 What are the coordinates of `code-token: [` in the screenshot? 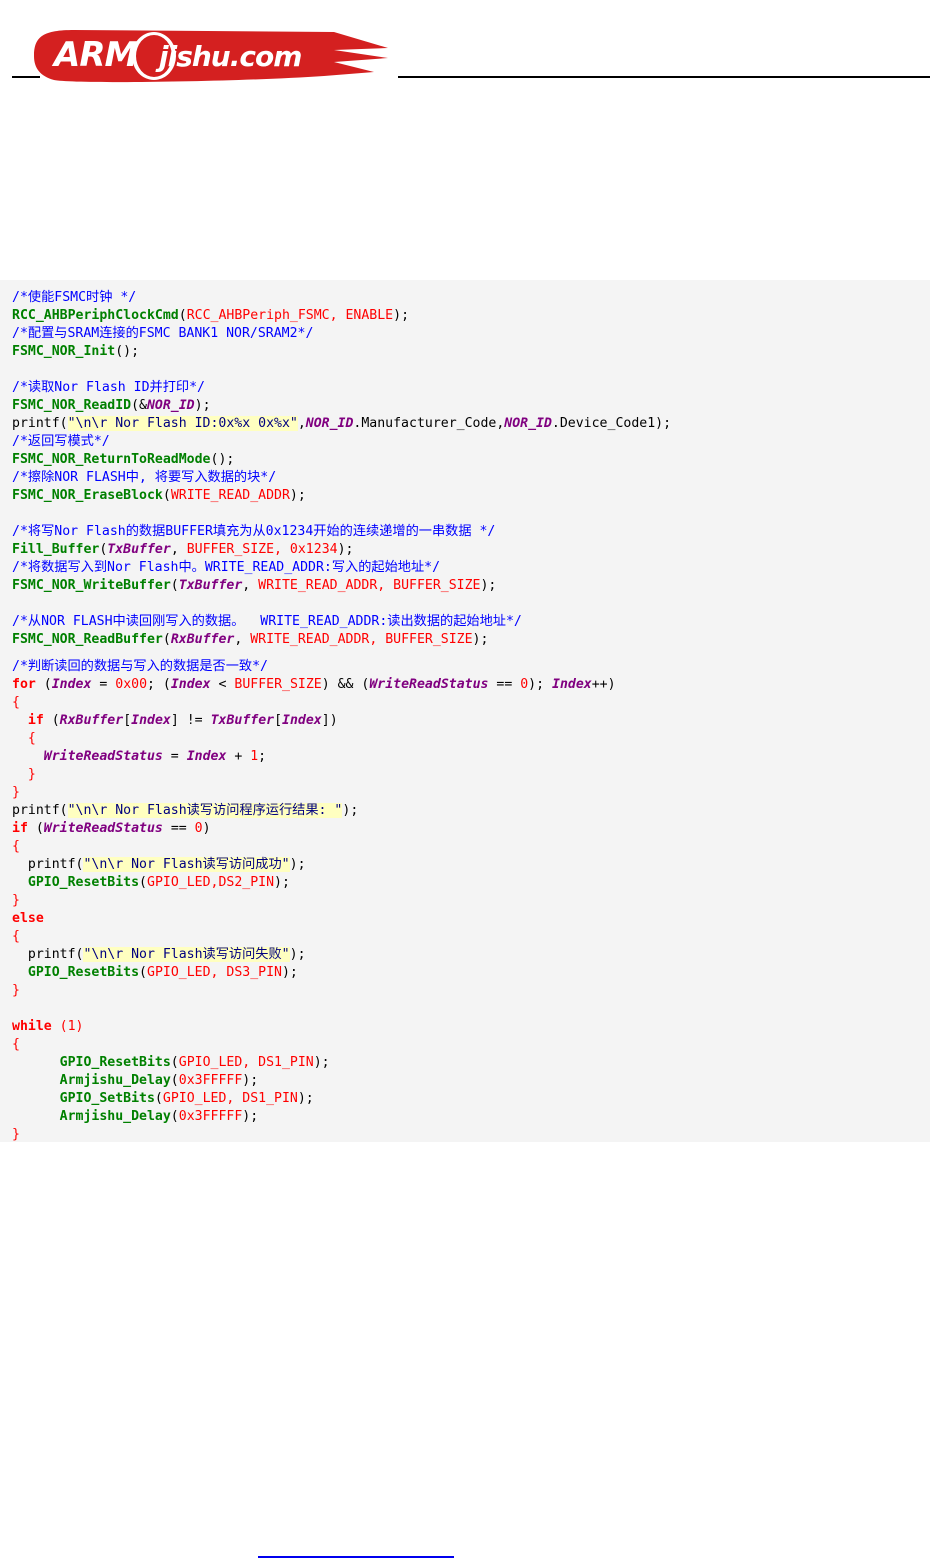 It's located at (127, 720).